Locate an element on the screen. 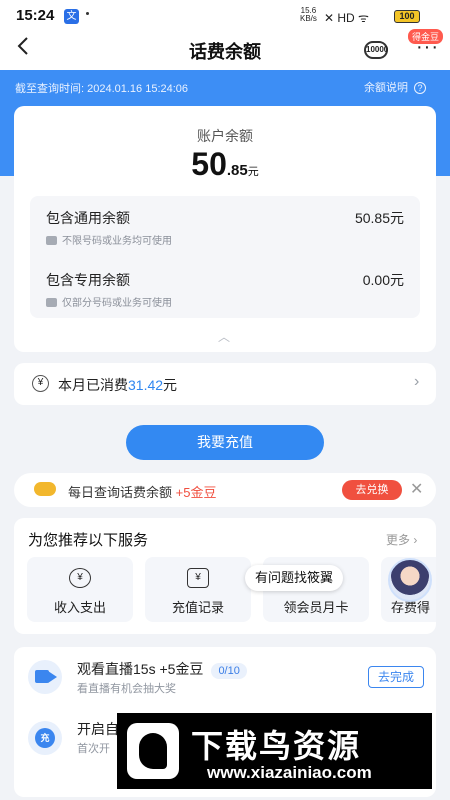 This screenshot has width=450, height=800. assistant-avatar is located at coordinates (410, 580).